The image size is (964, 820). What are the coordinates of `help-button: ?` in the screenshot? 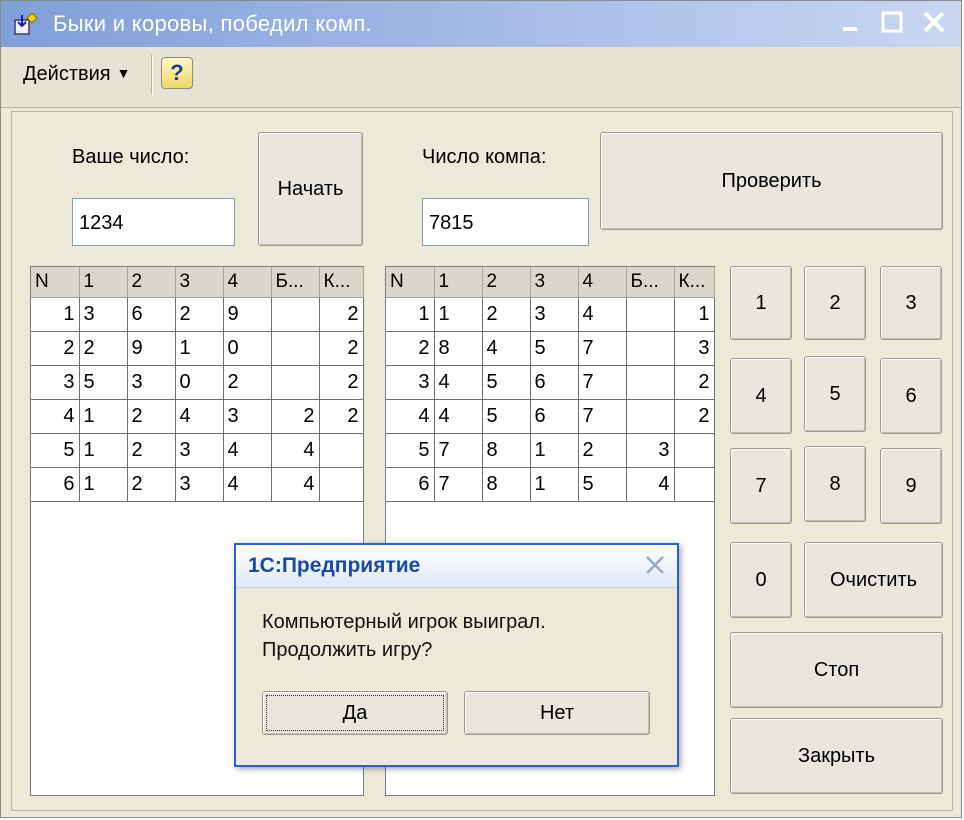 It's located at (177, 73).